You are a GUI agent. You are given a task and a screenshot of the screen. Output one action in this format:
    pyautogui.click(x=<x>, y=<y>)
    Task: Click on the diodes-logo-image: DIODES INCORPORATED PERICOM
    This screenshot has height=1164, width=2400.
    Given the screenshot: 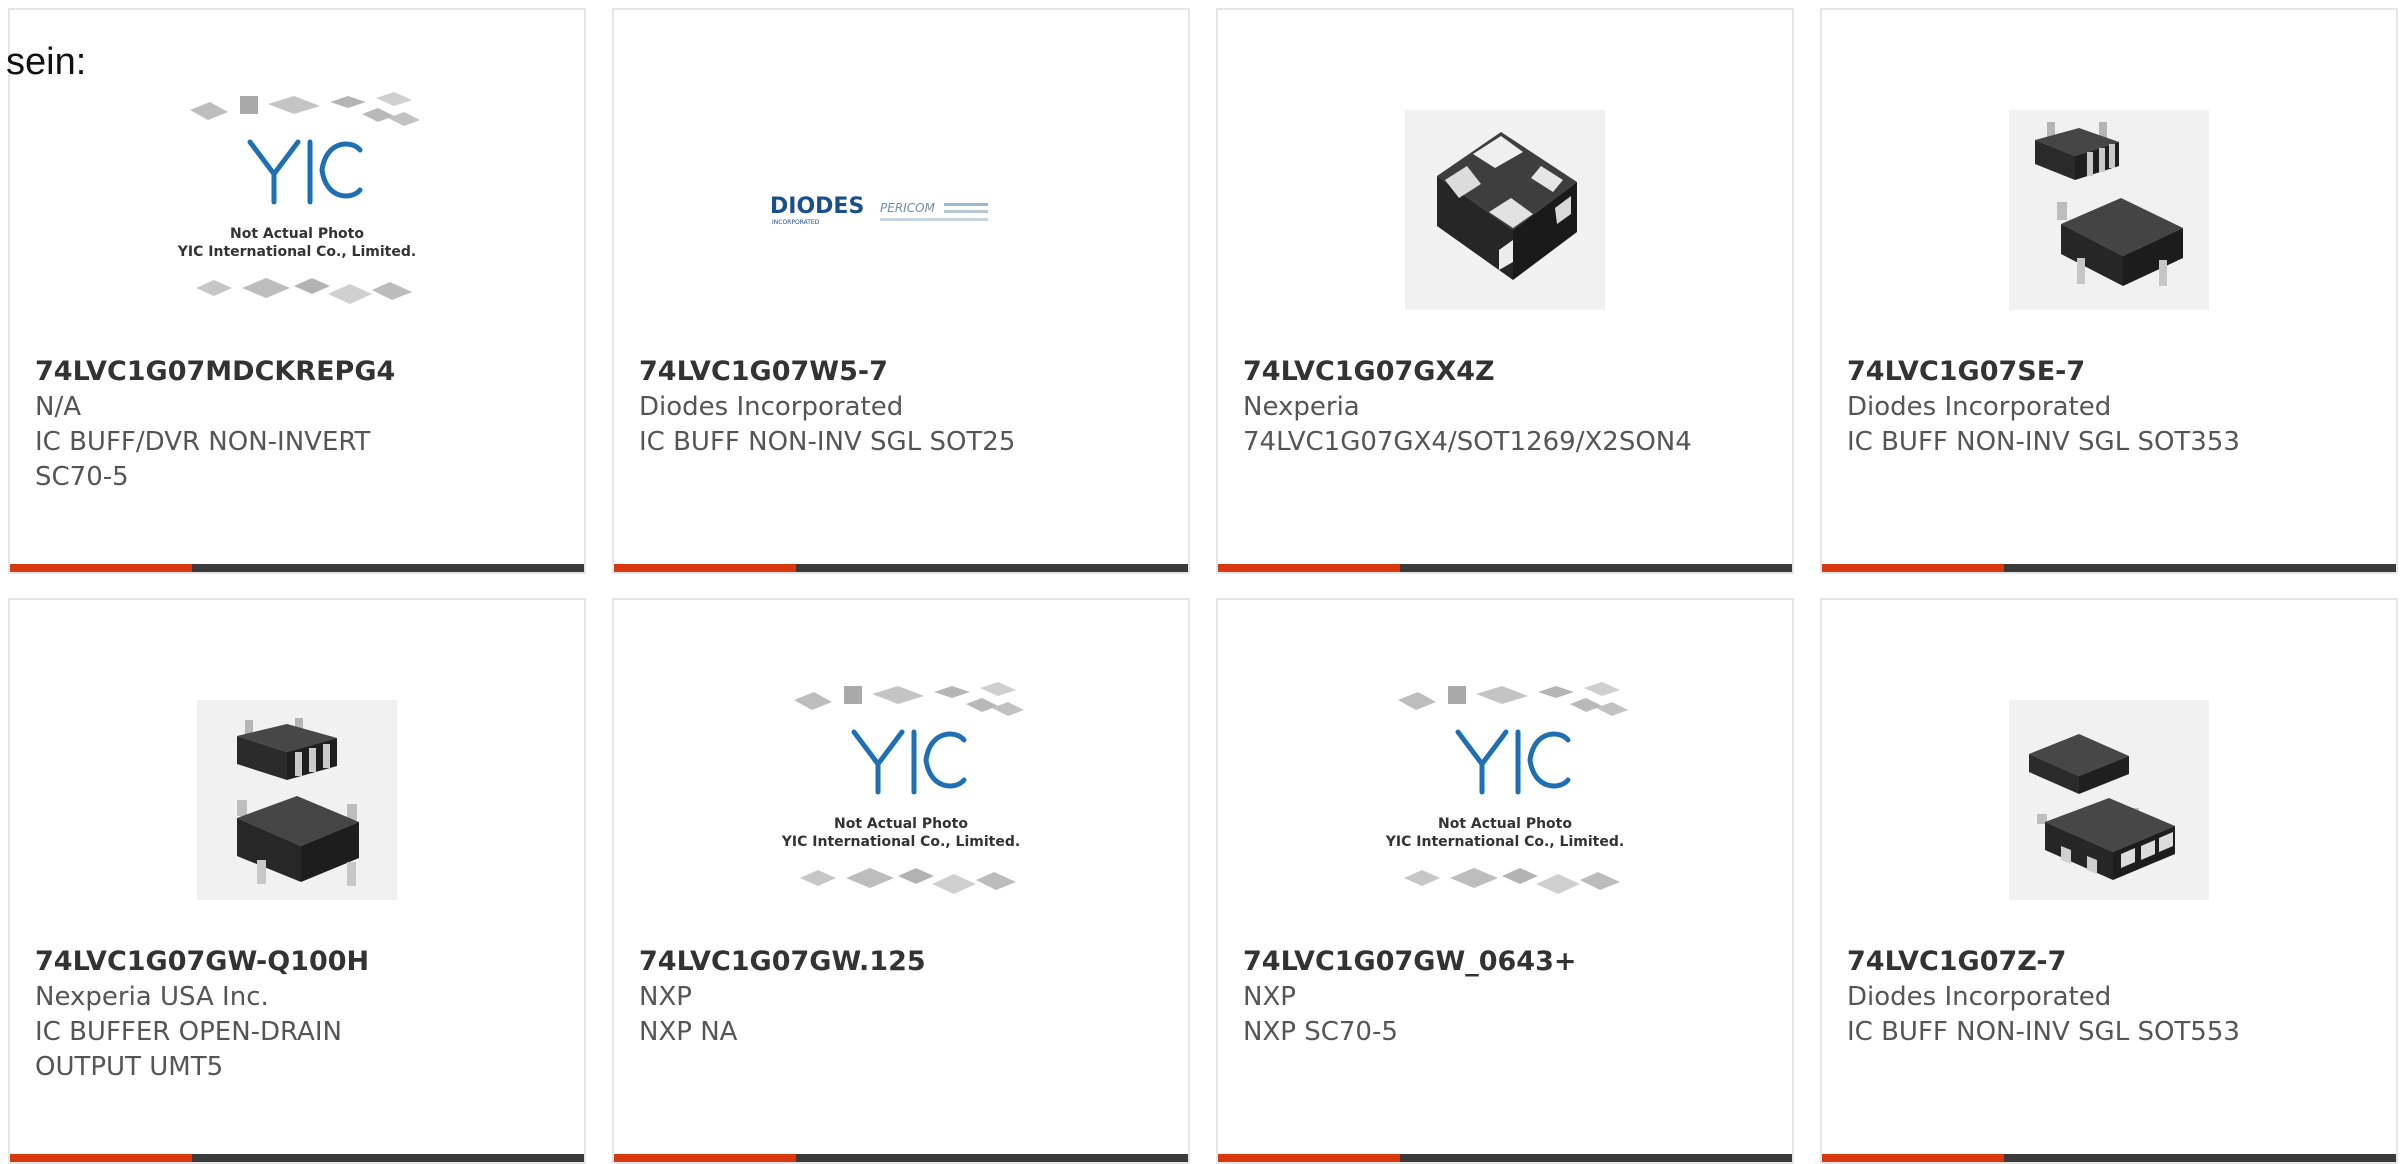 What is the action you would take?
    pyautogui.click(x=879, y=210)
    